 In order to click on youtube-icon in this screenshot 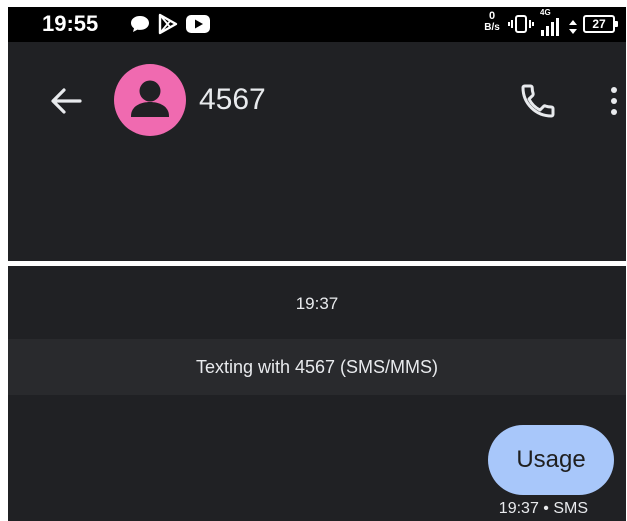, I will do `click(198, 24)`.